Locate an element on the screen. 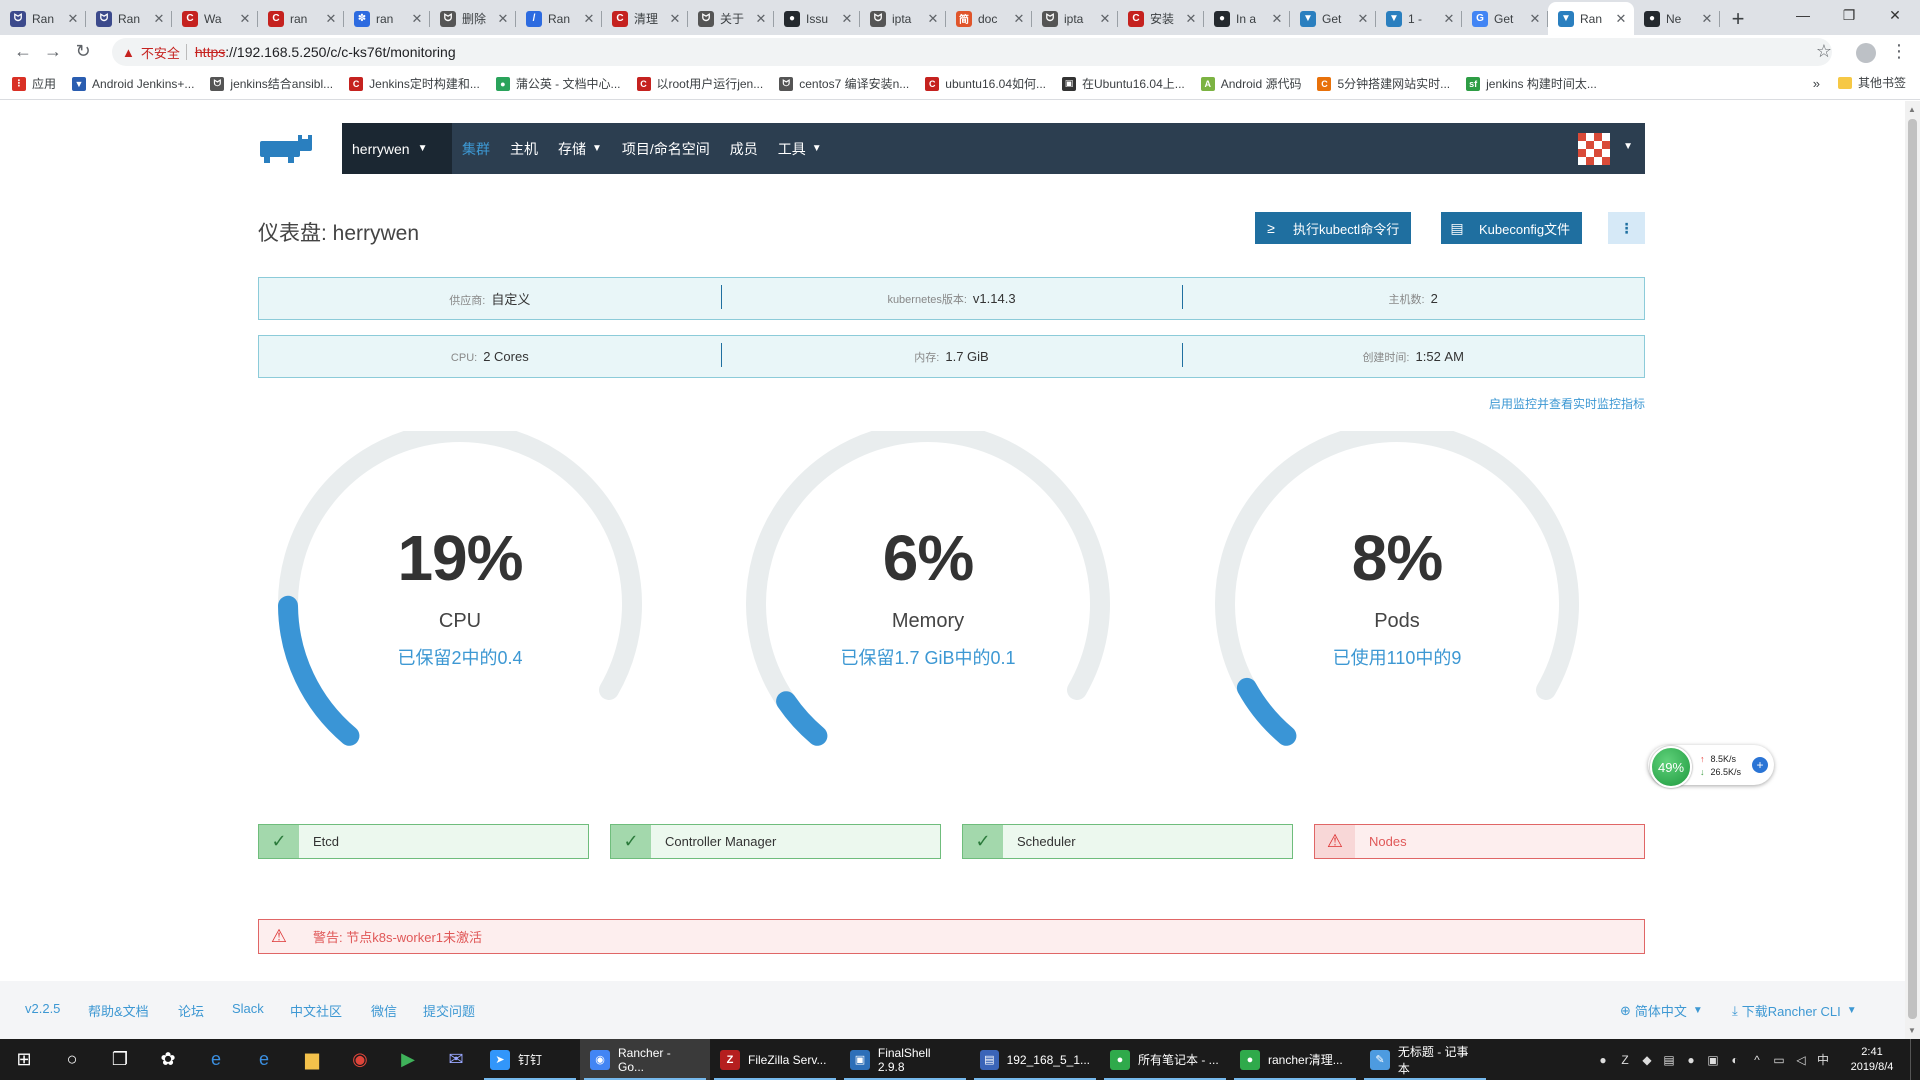 The height and width of the screenshot is (1080, 1920). bookmarks-overflow-icon: » is located at coordinates (1816, 83).